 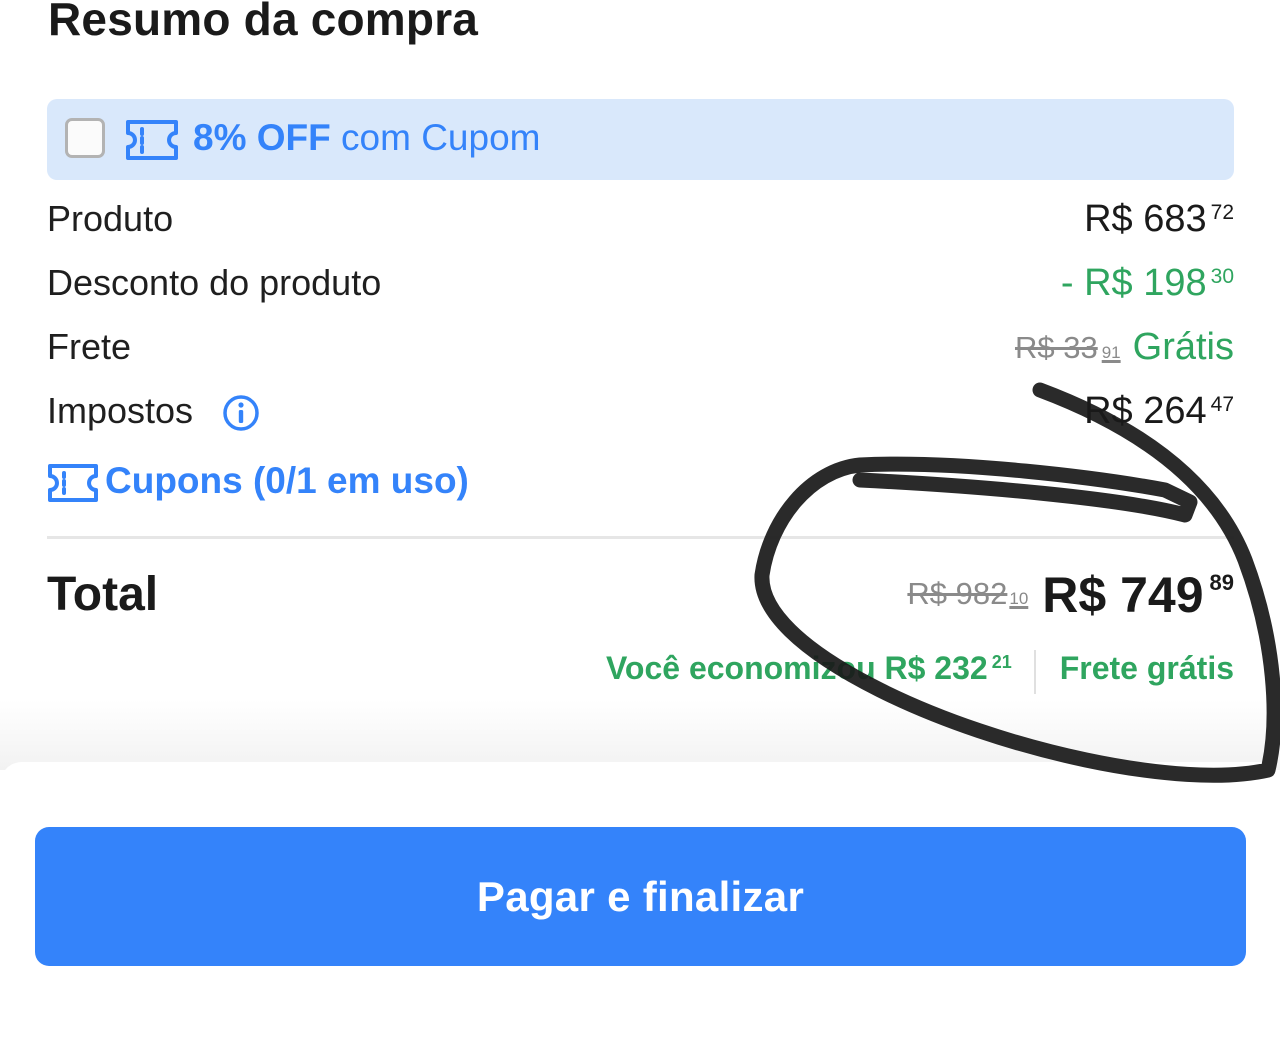 What do you see at coordinates (1124, 347) in the screenshot?
I see `frete-value: R$ 33 91 Grátis` at bounding box center [1124, 347].